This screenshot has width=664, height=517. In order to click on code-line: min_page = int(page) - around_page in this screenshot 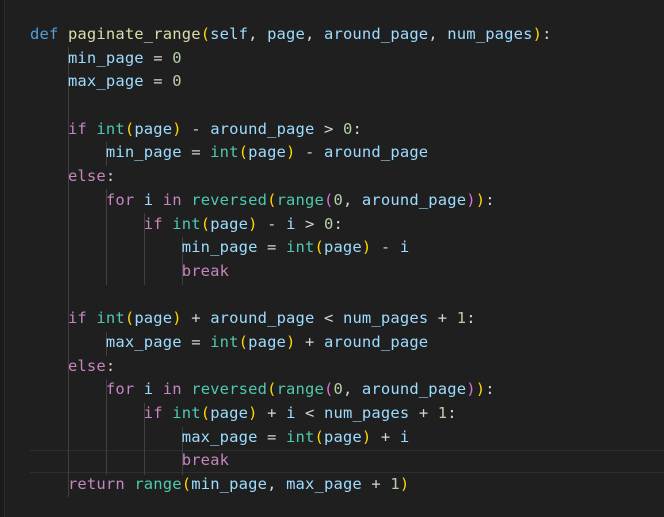, I will do `click(291, 153)`.